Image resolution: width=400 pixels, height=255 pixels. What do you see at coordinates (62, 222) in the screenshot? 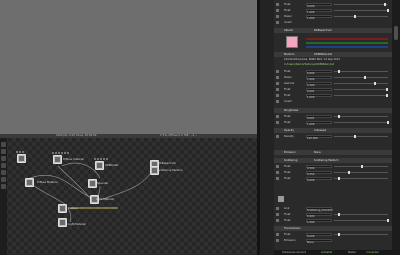
I see `graph-node-output` at bounding box center [62, 222].